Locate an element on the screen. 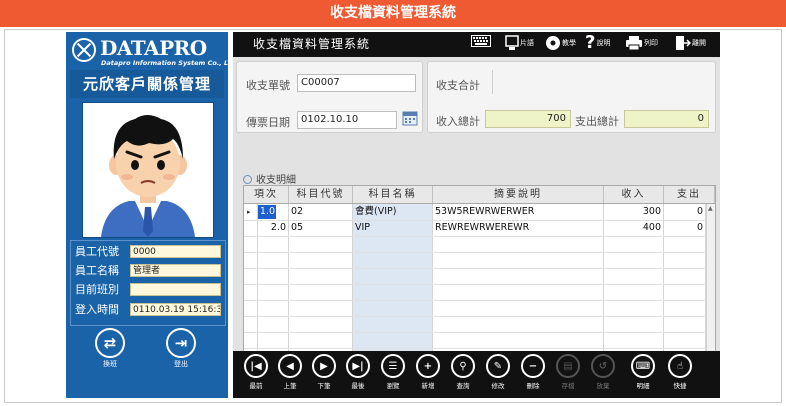 This screenshot has height=406, width=786. shift-field is located at coordinates (175, 289).